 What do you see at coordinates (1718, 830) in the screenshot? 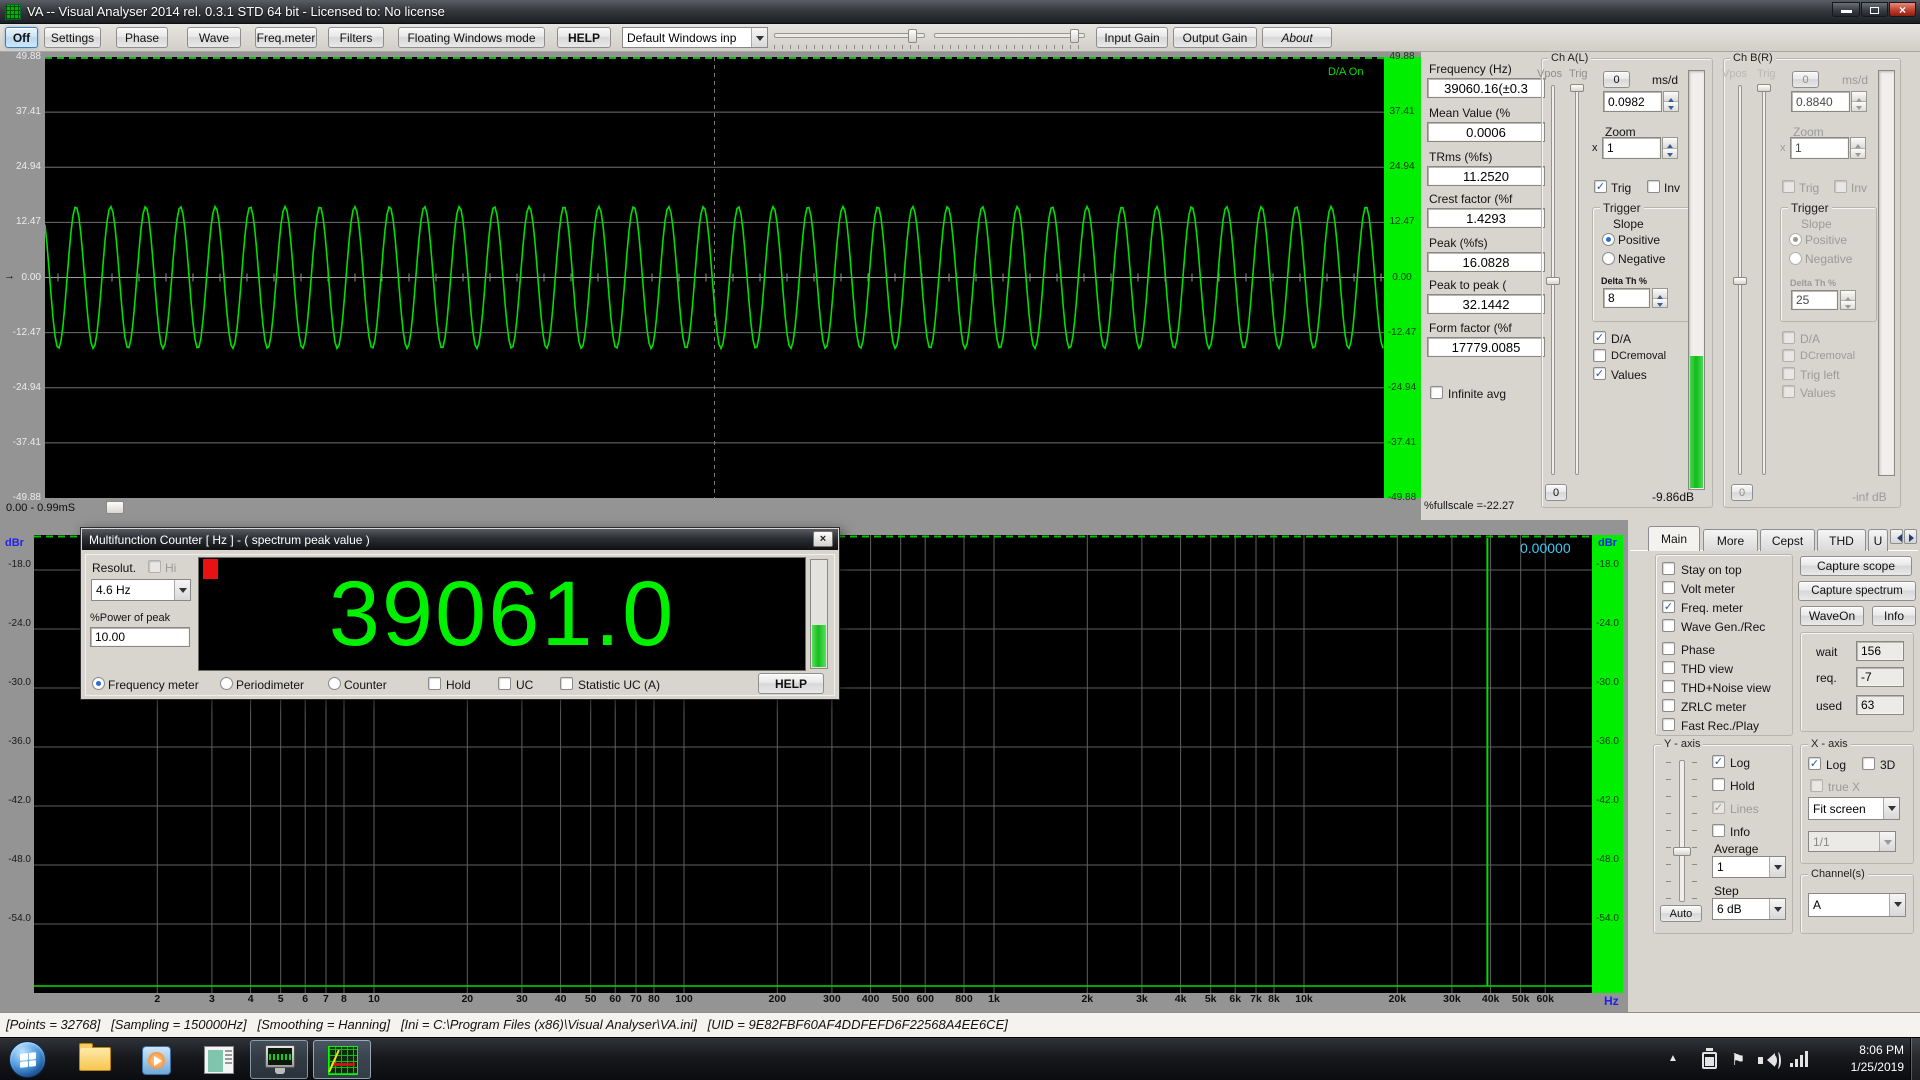
I see `y-info-checkbox` at bounding box center [1718, 830].